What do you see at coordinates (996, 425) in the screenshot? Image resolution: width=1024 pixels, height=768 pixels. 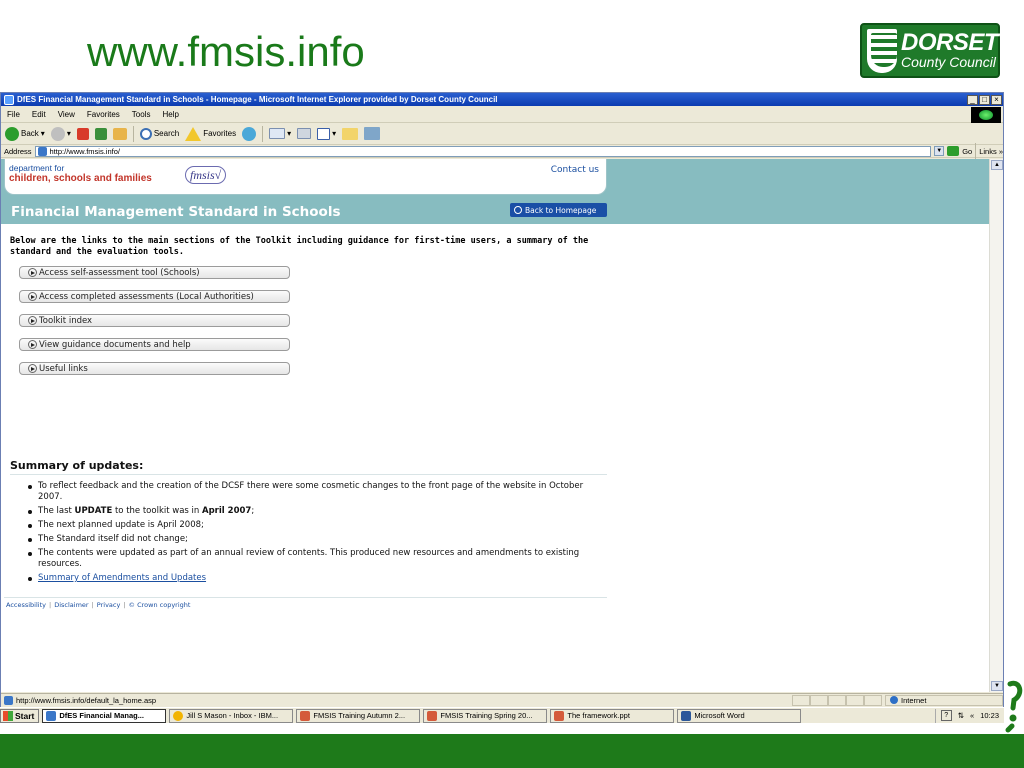 I see `vertical-scrollbar: ▲ ▼` at bounding box center [996, 425].